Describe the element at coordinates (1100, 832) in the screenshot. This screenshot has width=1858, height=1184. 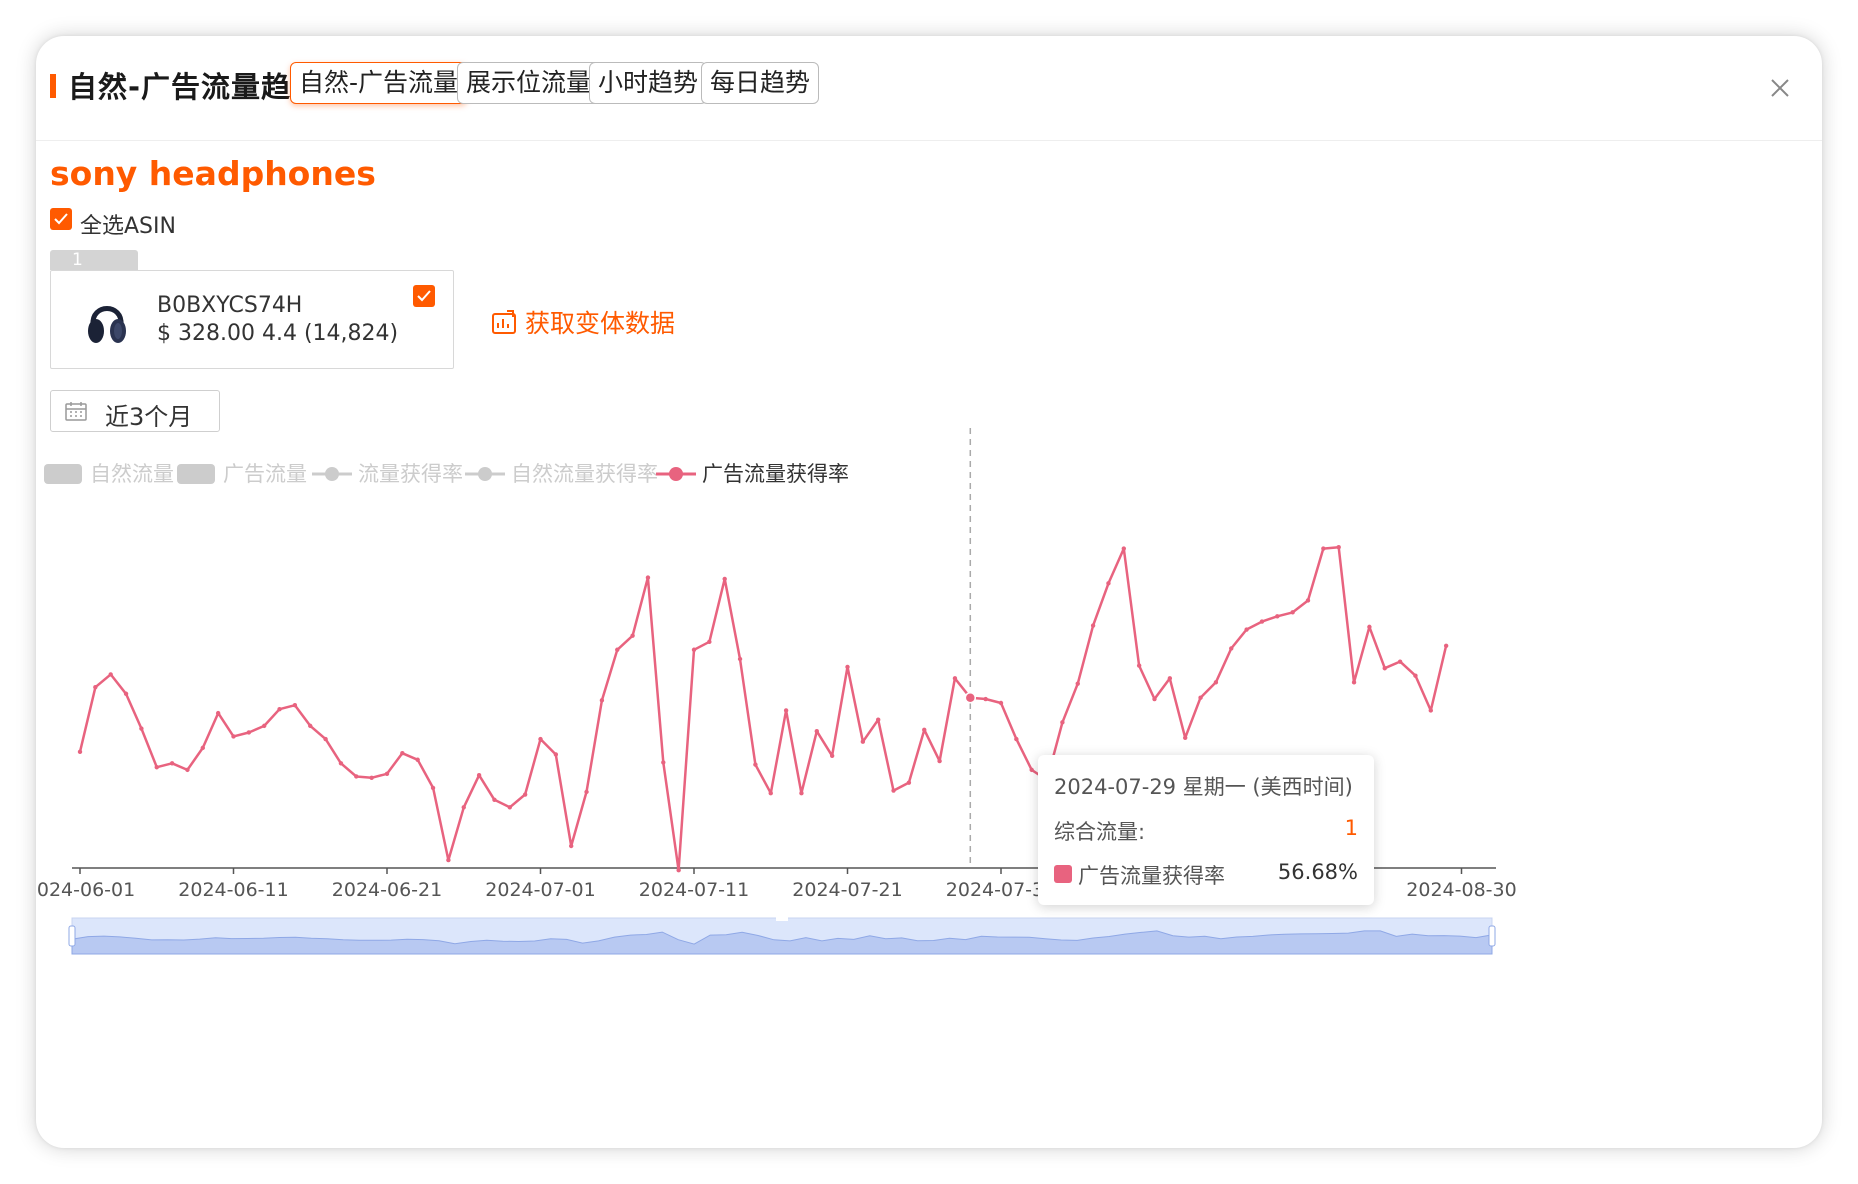
I see `tooltip-total-label: 综合流量:` at that location.